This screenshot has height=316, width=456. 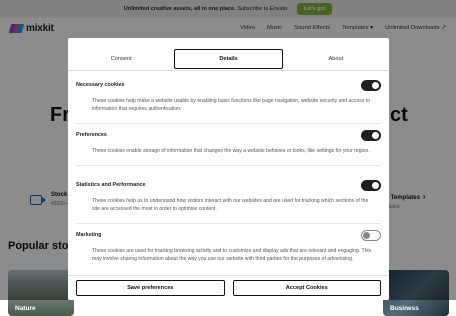 I want to click on dialog-footer: Save preferences Accept Cookies, so click(x=228, y=287).